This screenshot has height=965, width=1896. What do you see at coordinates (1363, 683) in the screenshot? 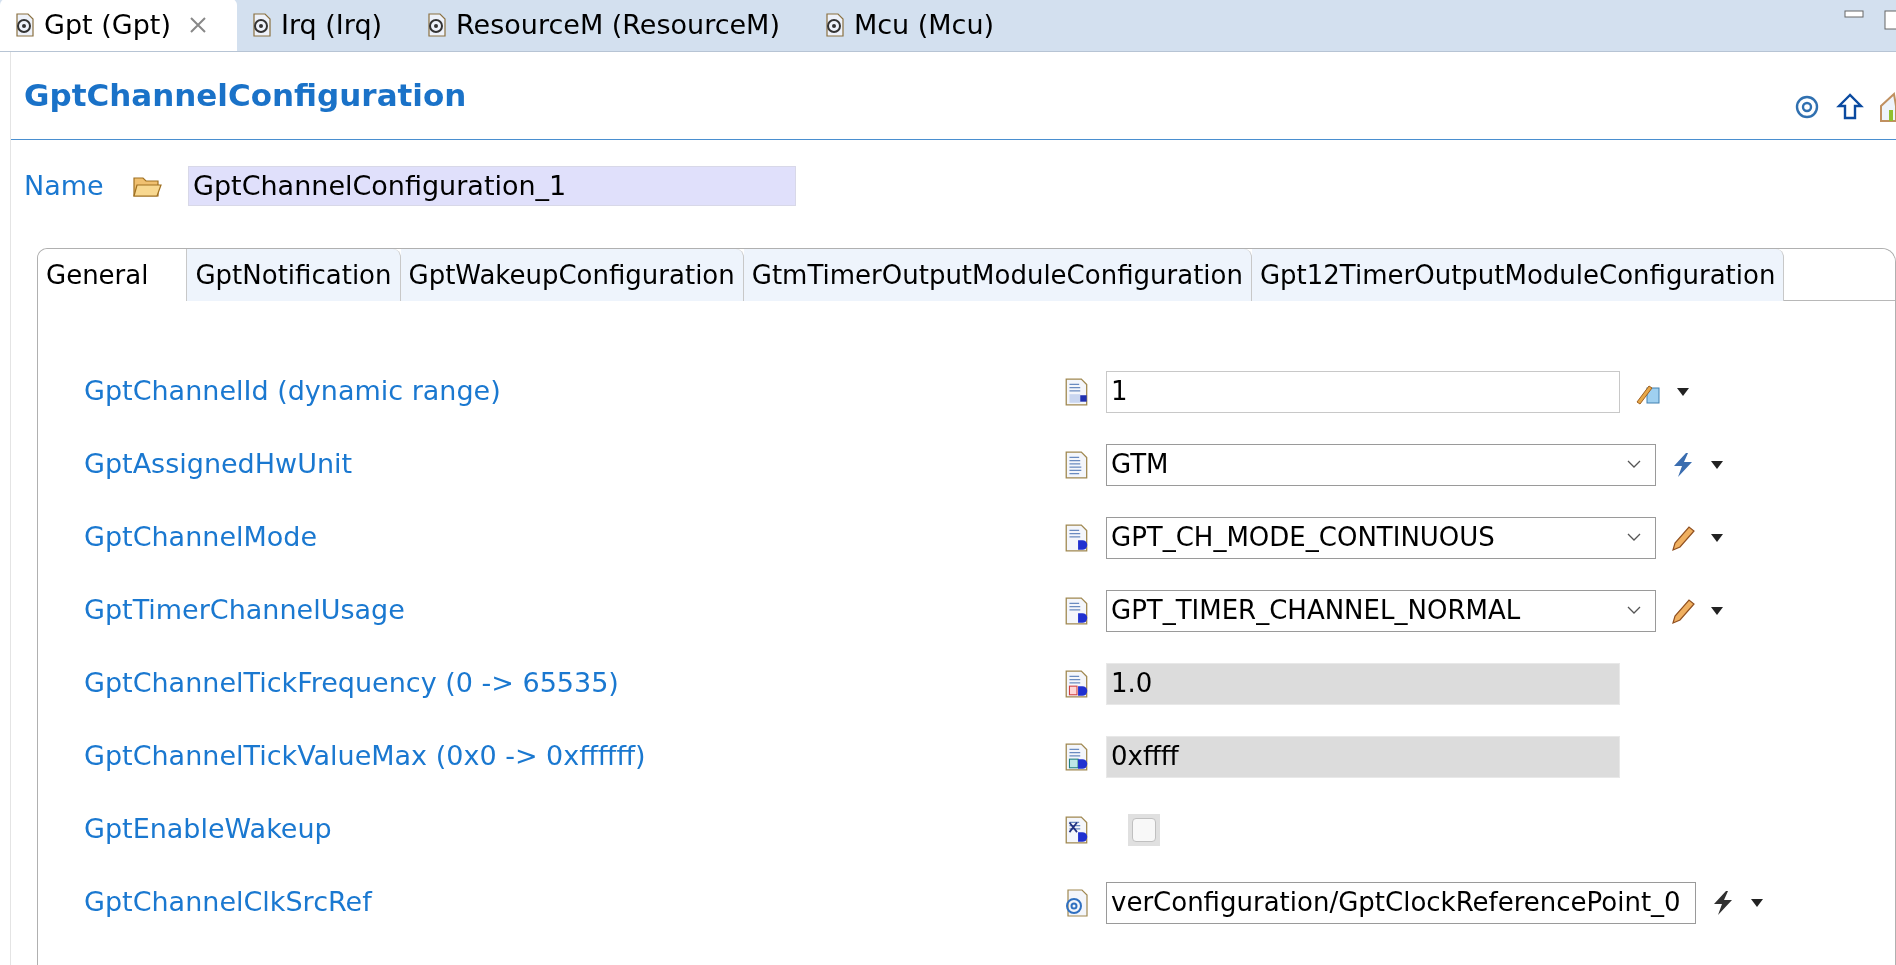
I see `text-field: 1.0` at bounding box center [1363, 683].